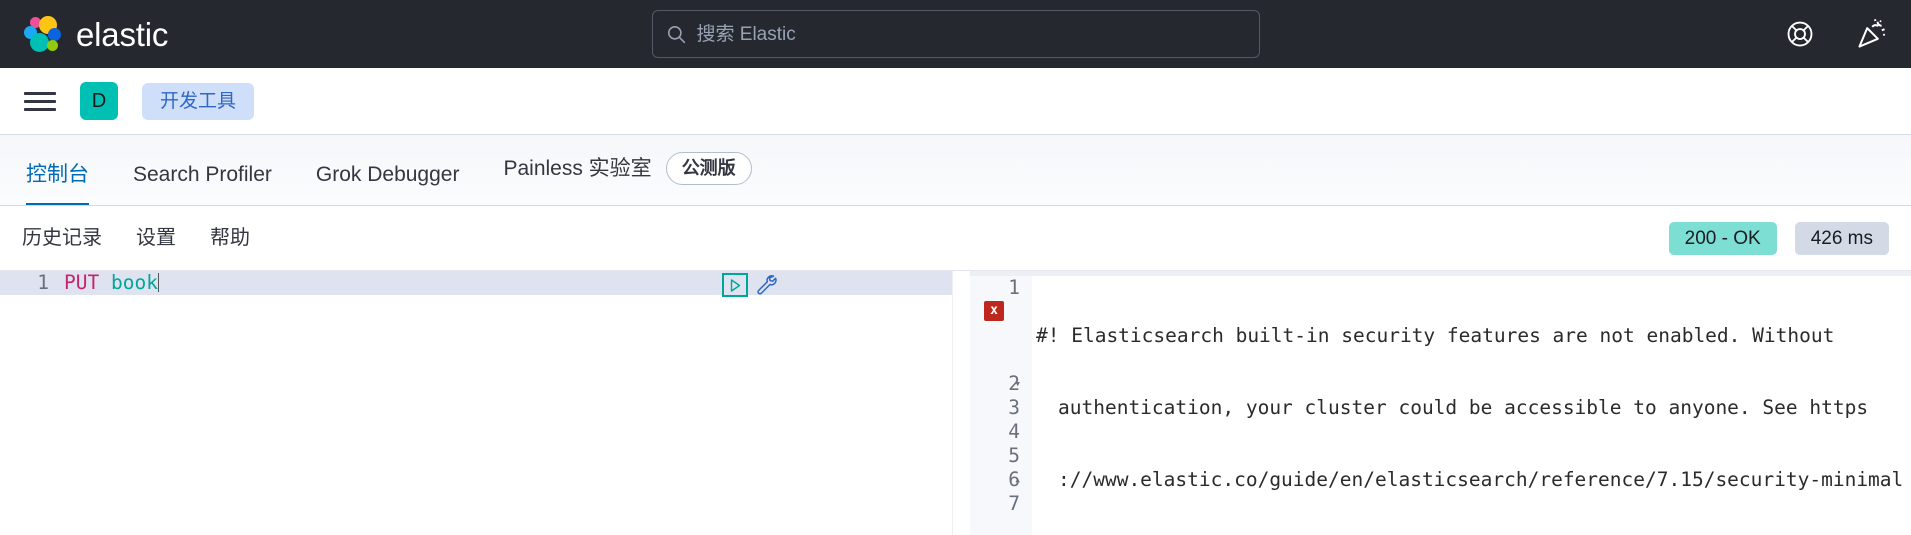  I want to click on tab-console-label: 控制台, so click(57, 174).